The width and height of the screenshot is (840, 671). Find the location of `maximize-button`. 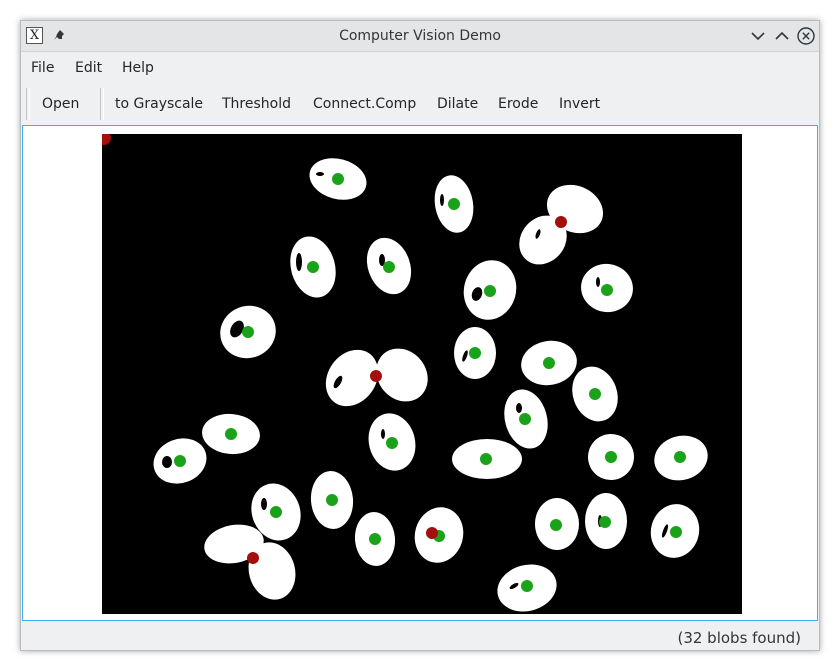

maximize-button is located at coordinates (782, 36).